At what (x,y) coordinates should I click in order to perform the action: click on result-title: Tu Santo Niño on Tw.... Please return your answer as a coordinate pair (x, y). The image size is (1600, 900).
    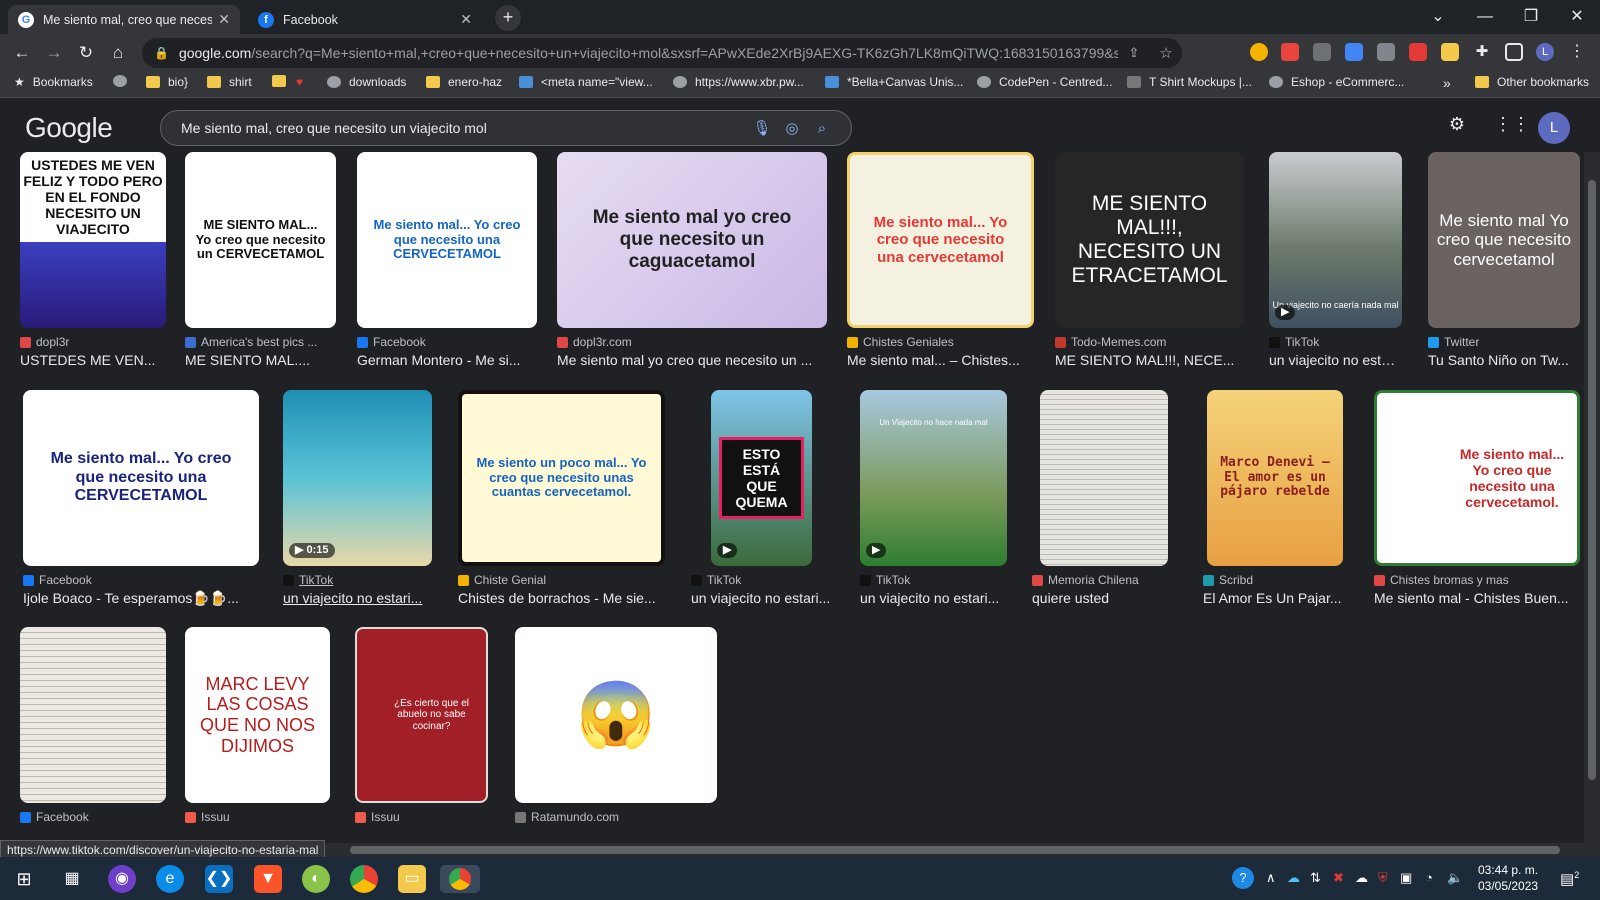
    Looking at the image, I should click on (1504, 360).